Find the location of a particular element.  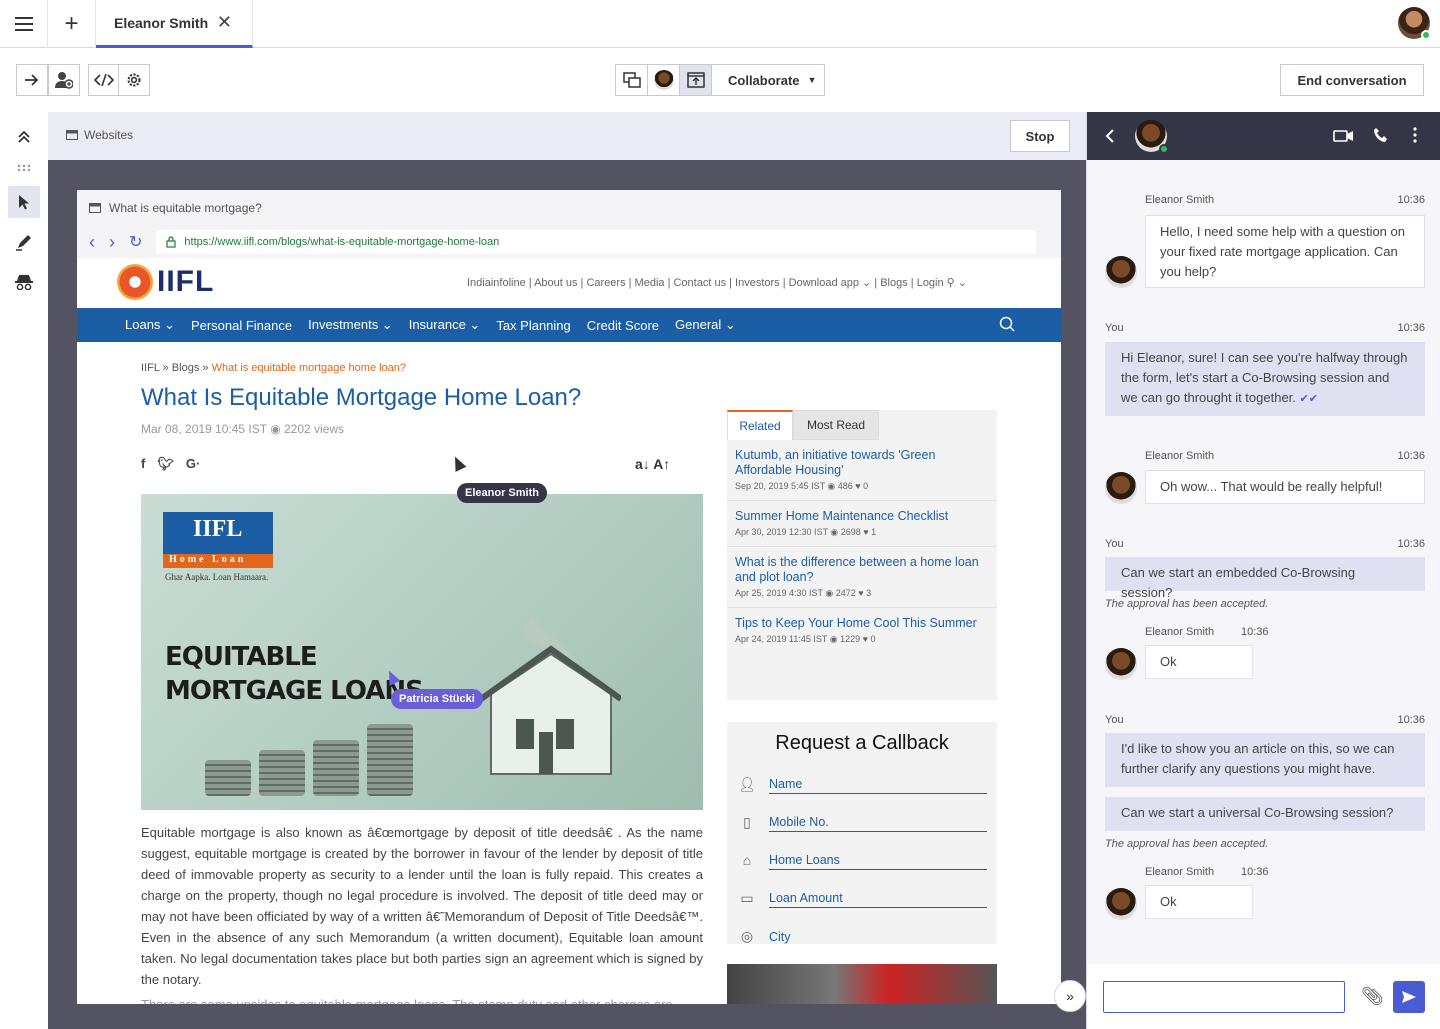

draw-pen-icon is located at coordinates (24, 242).